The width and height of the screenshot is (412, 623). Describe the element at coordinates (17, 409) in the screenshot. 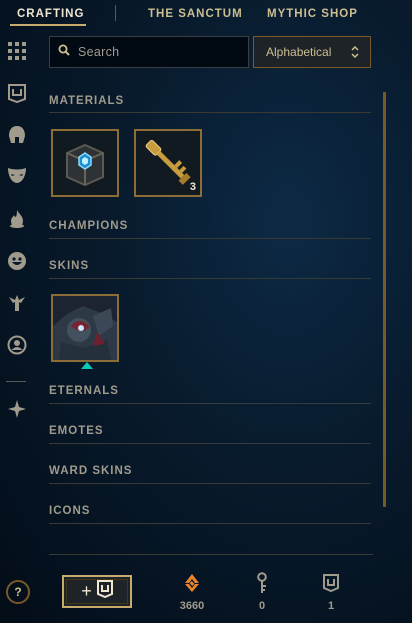

I see `other-icon` at that location.